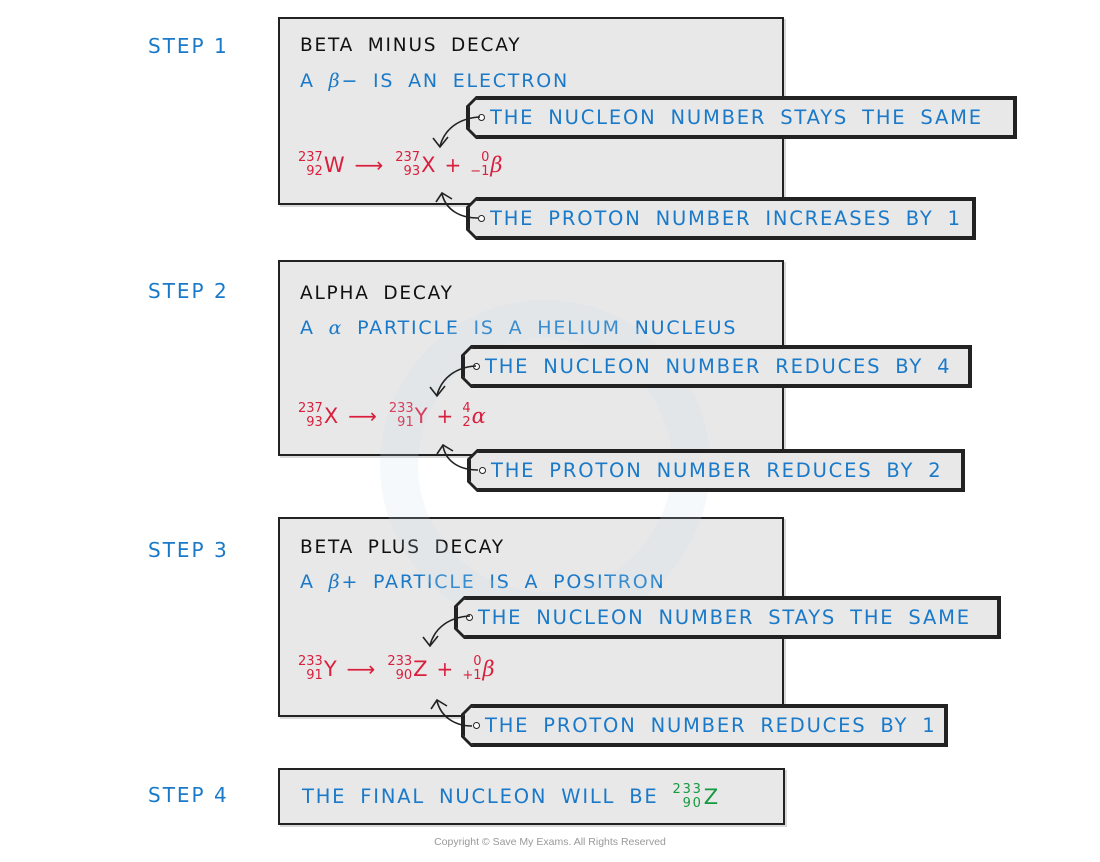  What do you see at coordinates (741, 117) in the screenshot?
I see `step-1-nucleon-callout: THE NUCLEON NUMBER STAYS THE SAME` at bounding box center [741, 117].